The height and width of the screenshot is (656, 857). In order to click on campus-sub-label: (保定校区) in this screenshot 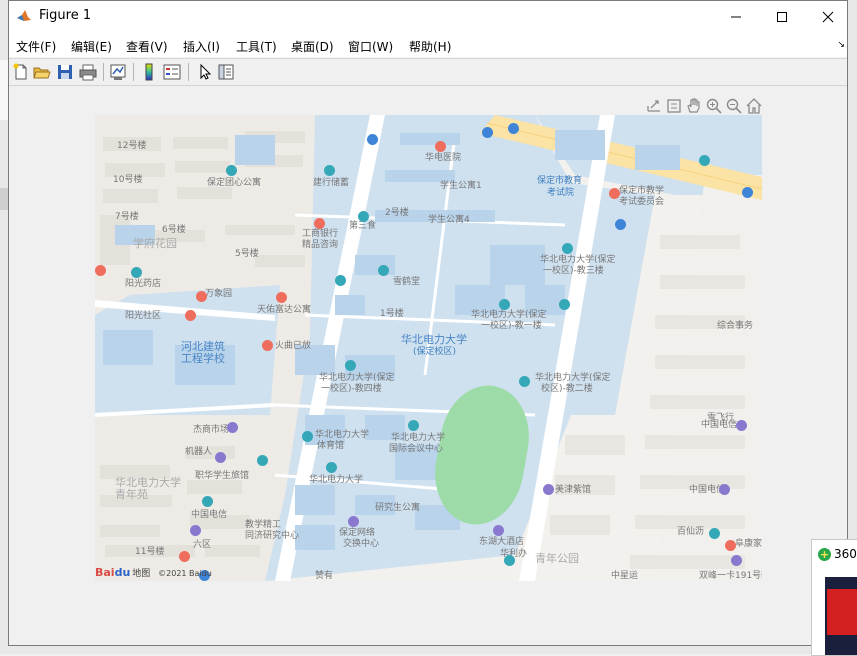, I will do `click(435, 352)`.